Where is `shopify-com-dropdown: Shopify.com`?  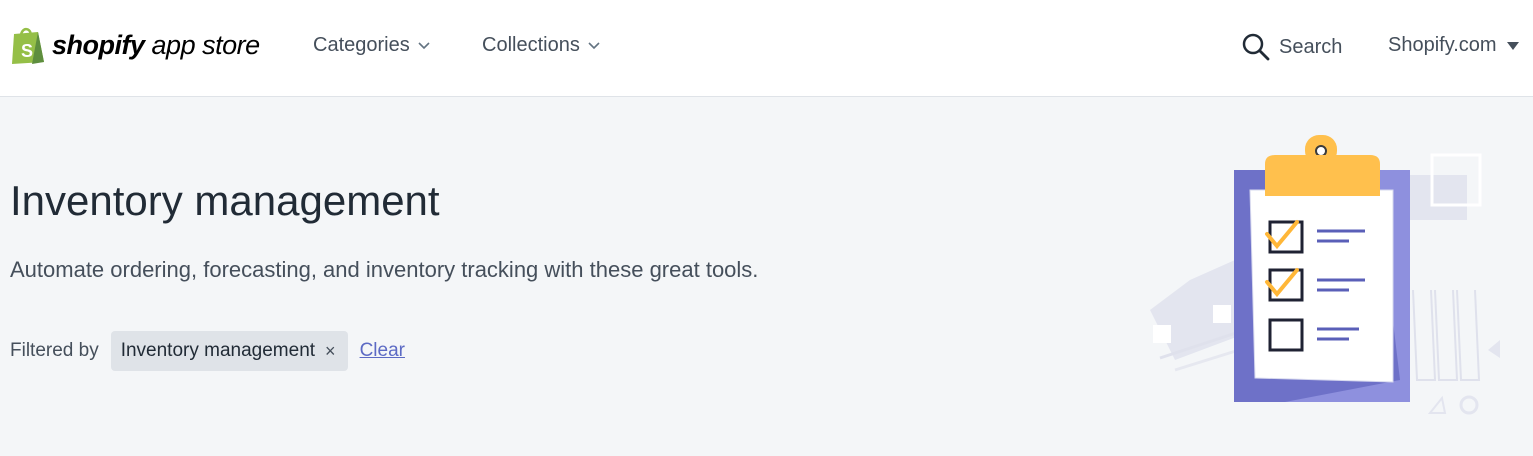
shopify-com-dropdown: Shopify.com is located at coordinates (1453, 45).